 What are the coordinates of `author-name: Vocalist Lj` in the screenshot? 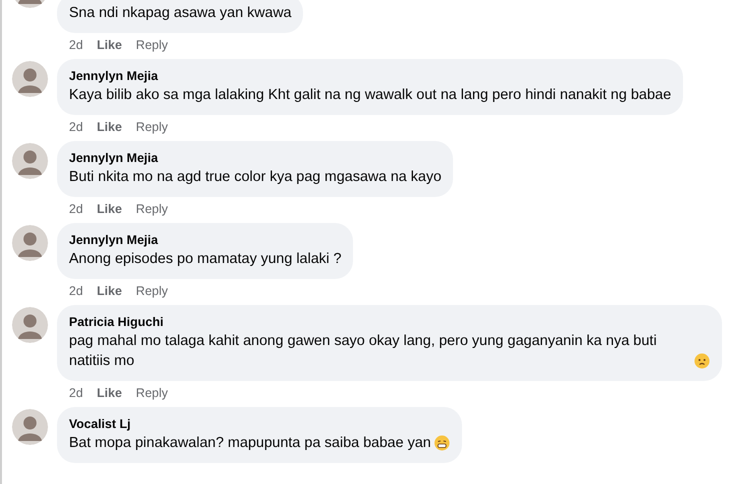 It's located at (259, 424).